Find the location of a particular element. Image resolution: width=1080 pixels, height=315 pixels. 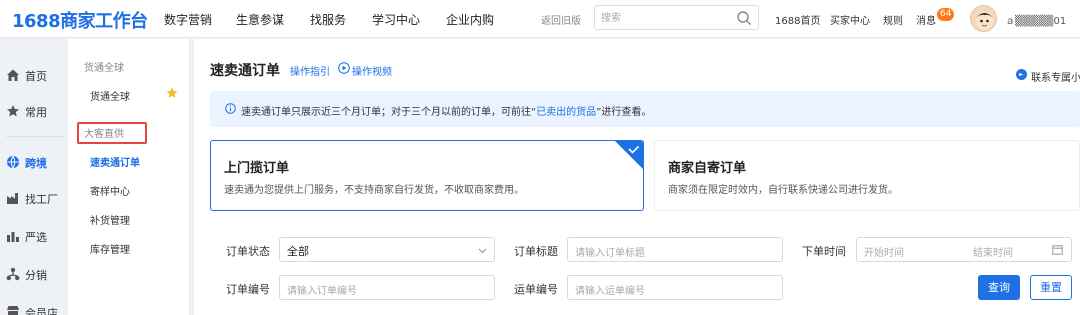

order-title-placeholder: 请输入订单标题 is located at coordinates (610, 253).